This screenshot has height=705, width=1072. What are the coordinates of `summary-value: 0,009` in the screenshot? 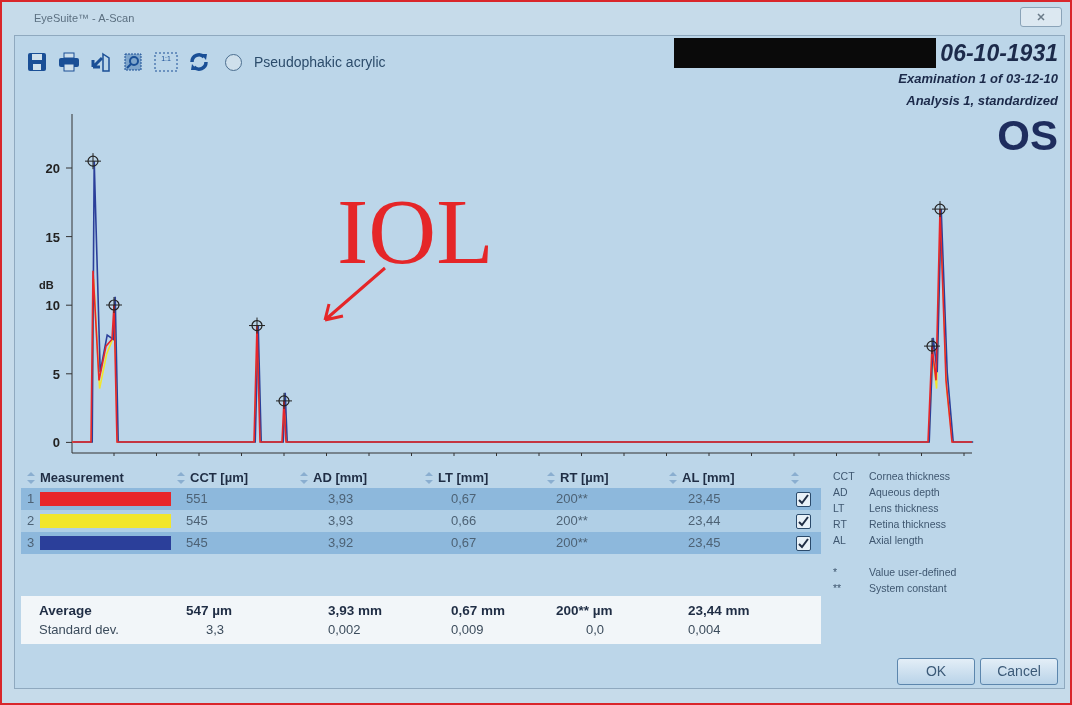 It's located at (467, 630).